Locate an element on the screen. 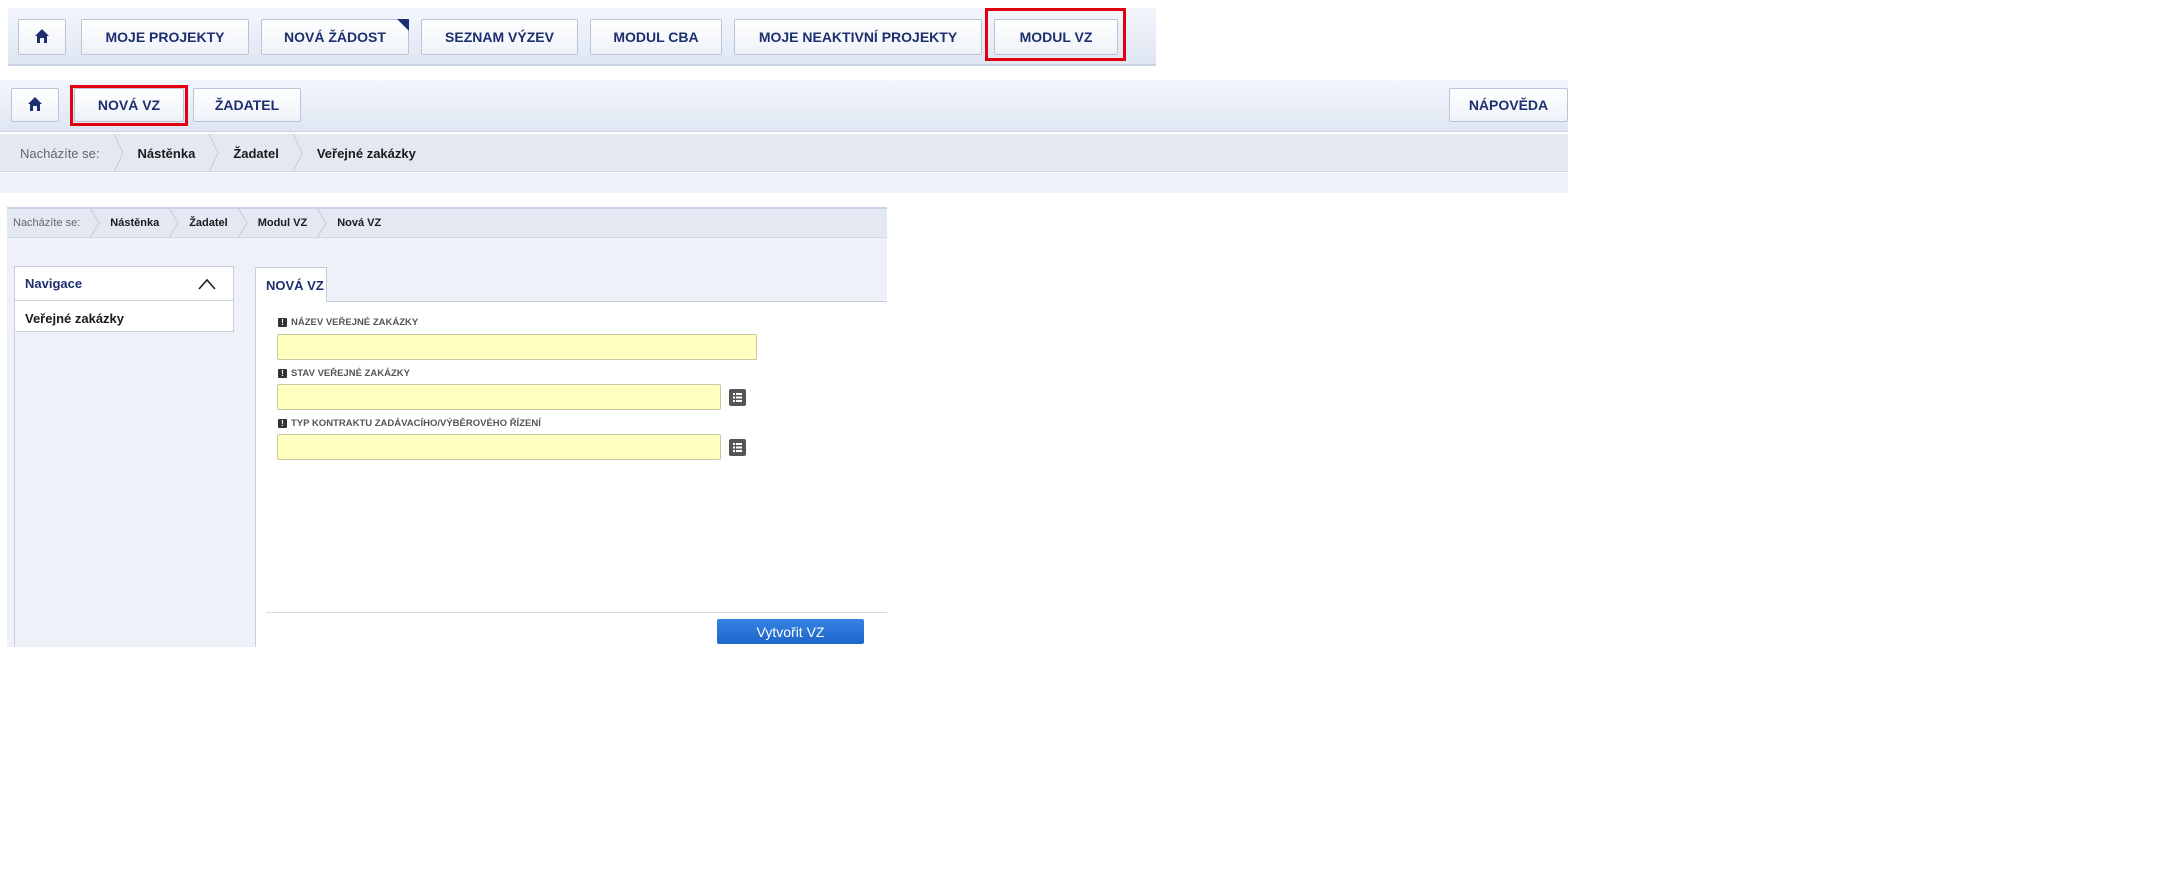 The height and width of the screenshot is (895, 2169). breadcrumb-item-new-vz: Nová VZ is located at coordinates (359, 223).